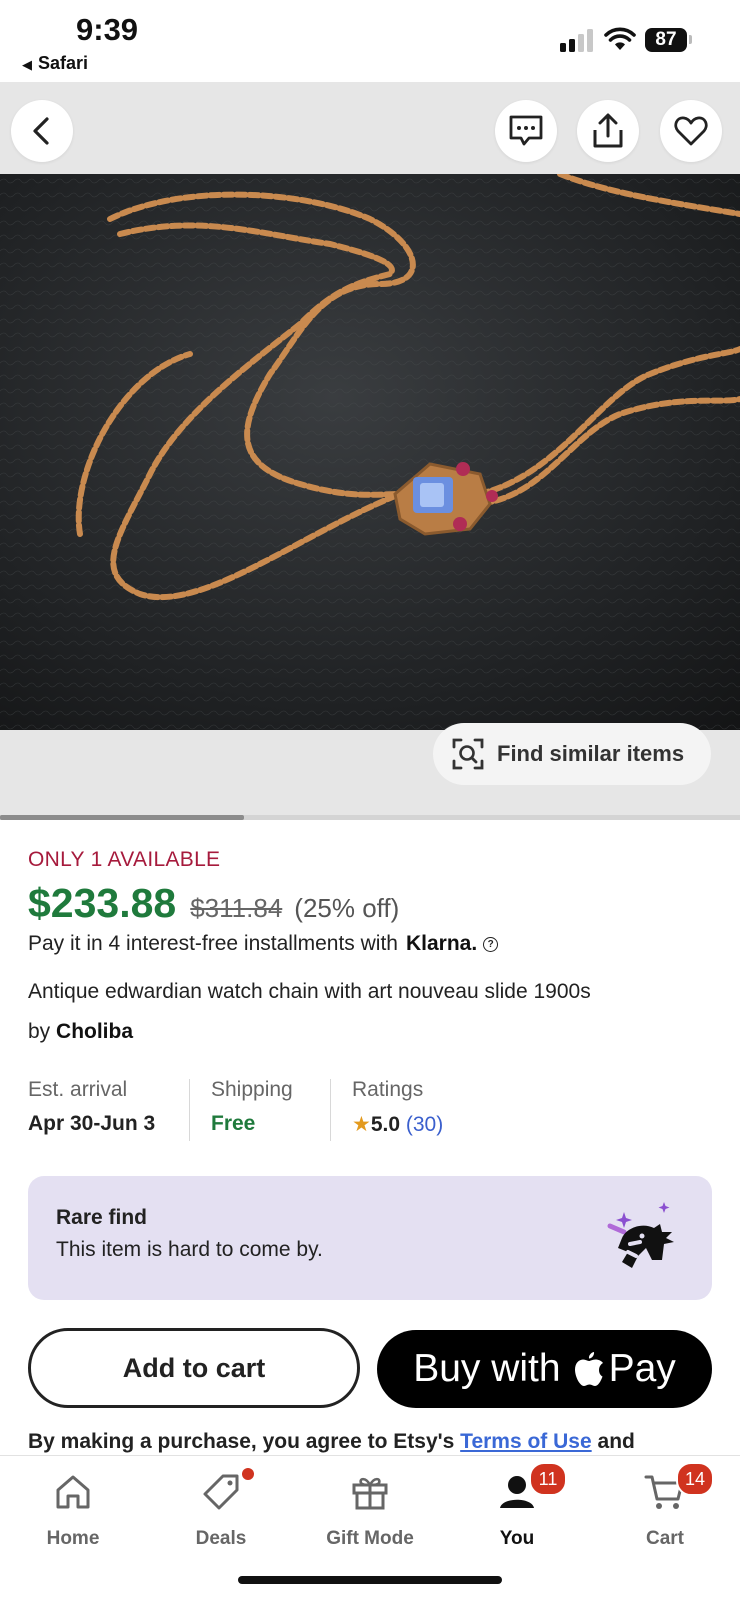 The image size is (740, 1601). I want to click on carousel-progress-track, so click(370, 817).